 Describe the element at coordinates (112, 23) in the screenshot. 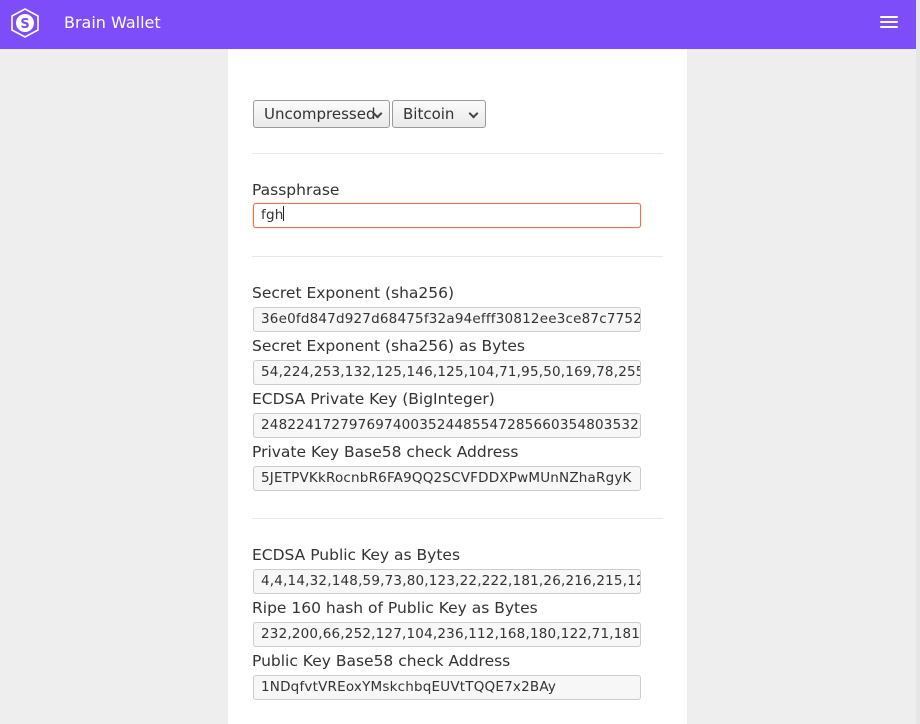

I see `app-title: Brain Wallet` at that location.